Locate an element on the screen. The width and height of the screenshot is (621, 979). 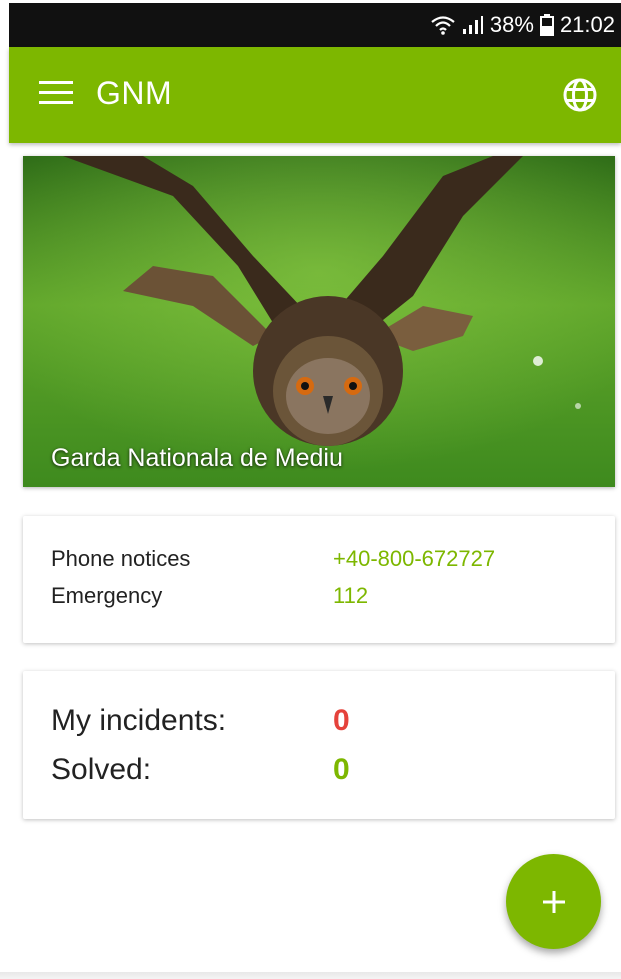
contact-label: Emergency is located at coordinates (107, 595).